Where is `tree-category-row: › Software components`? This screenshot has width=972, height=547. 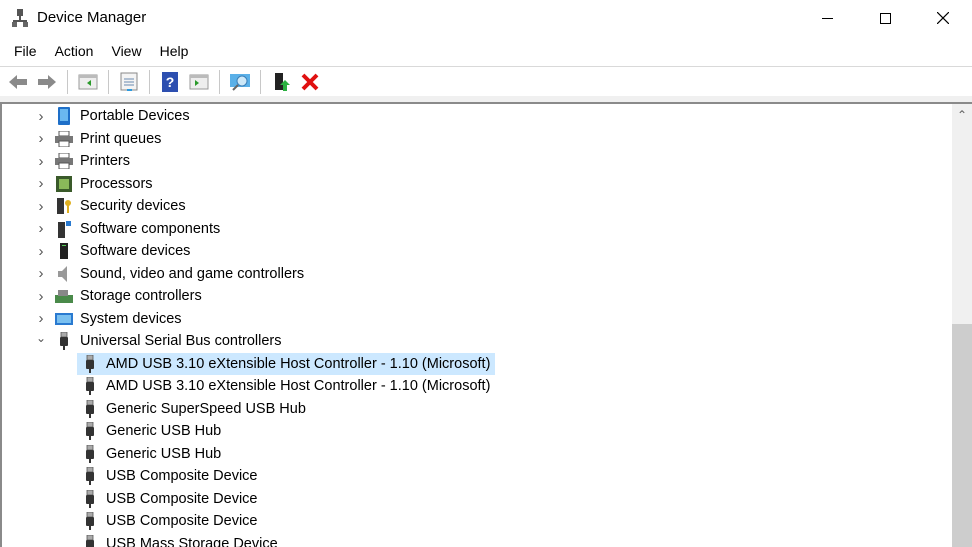
tree-category-row: › Software components is located at coordinates (130, 229).